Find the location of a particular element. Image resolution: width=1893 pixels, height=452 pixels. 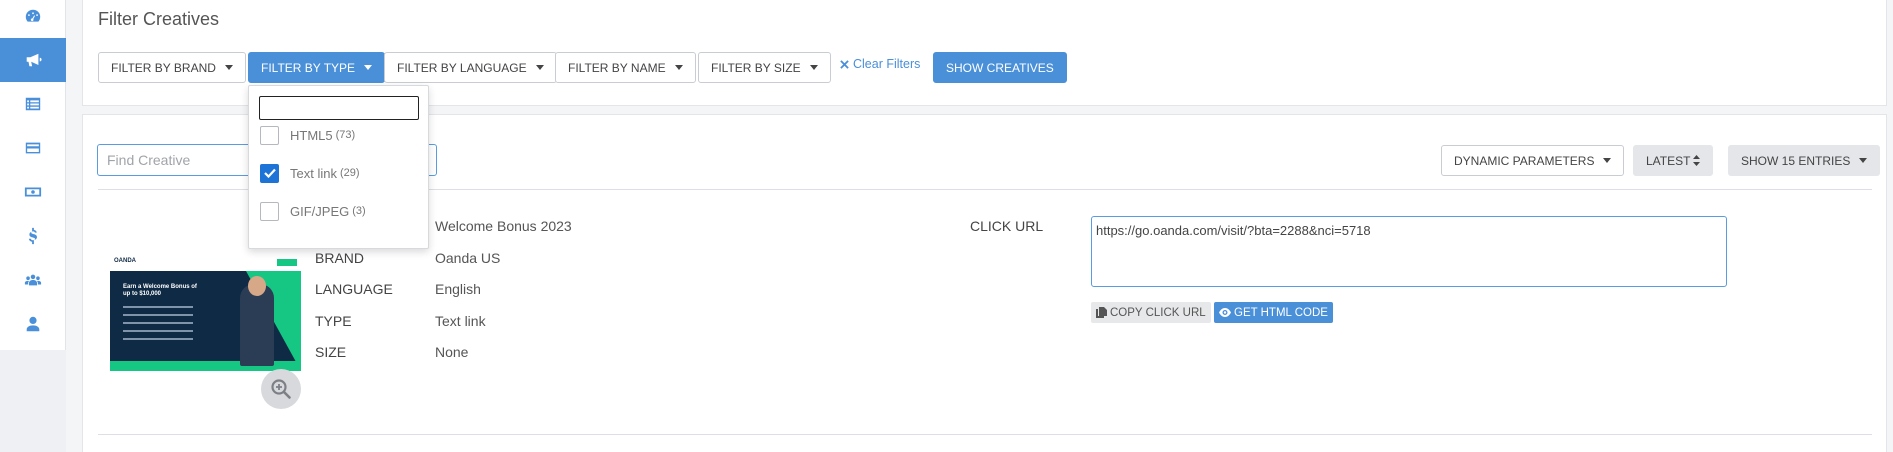

credit-card-icon is located at coordinates (33, 148).